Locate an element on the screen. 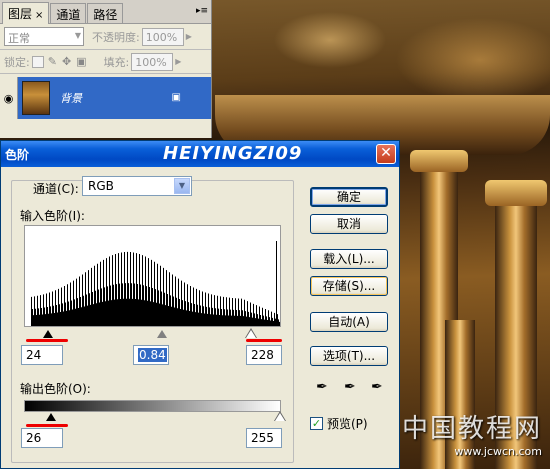 This screenshot has width=550, height=469. input-gamma-value: 0.84 is located at coordinates (152, 355).